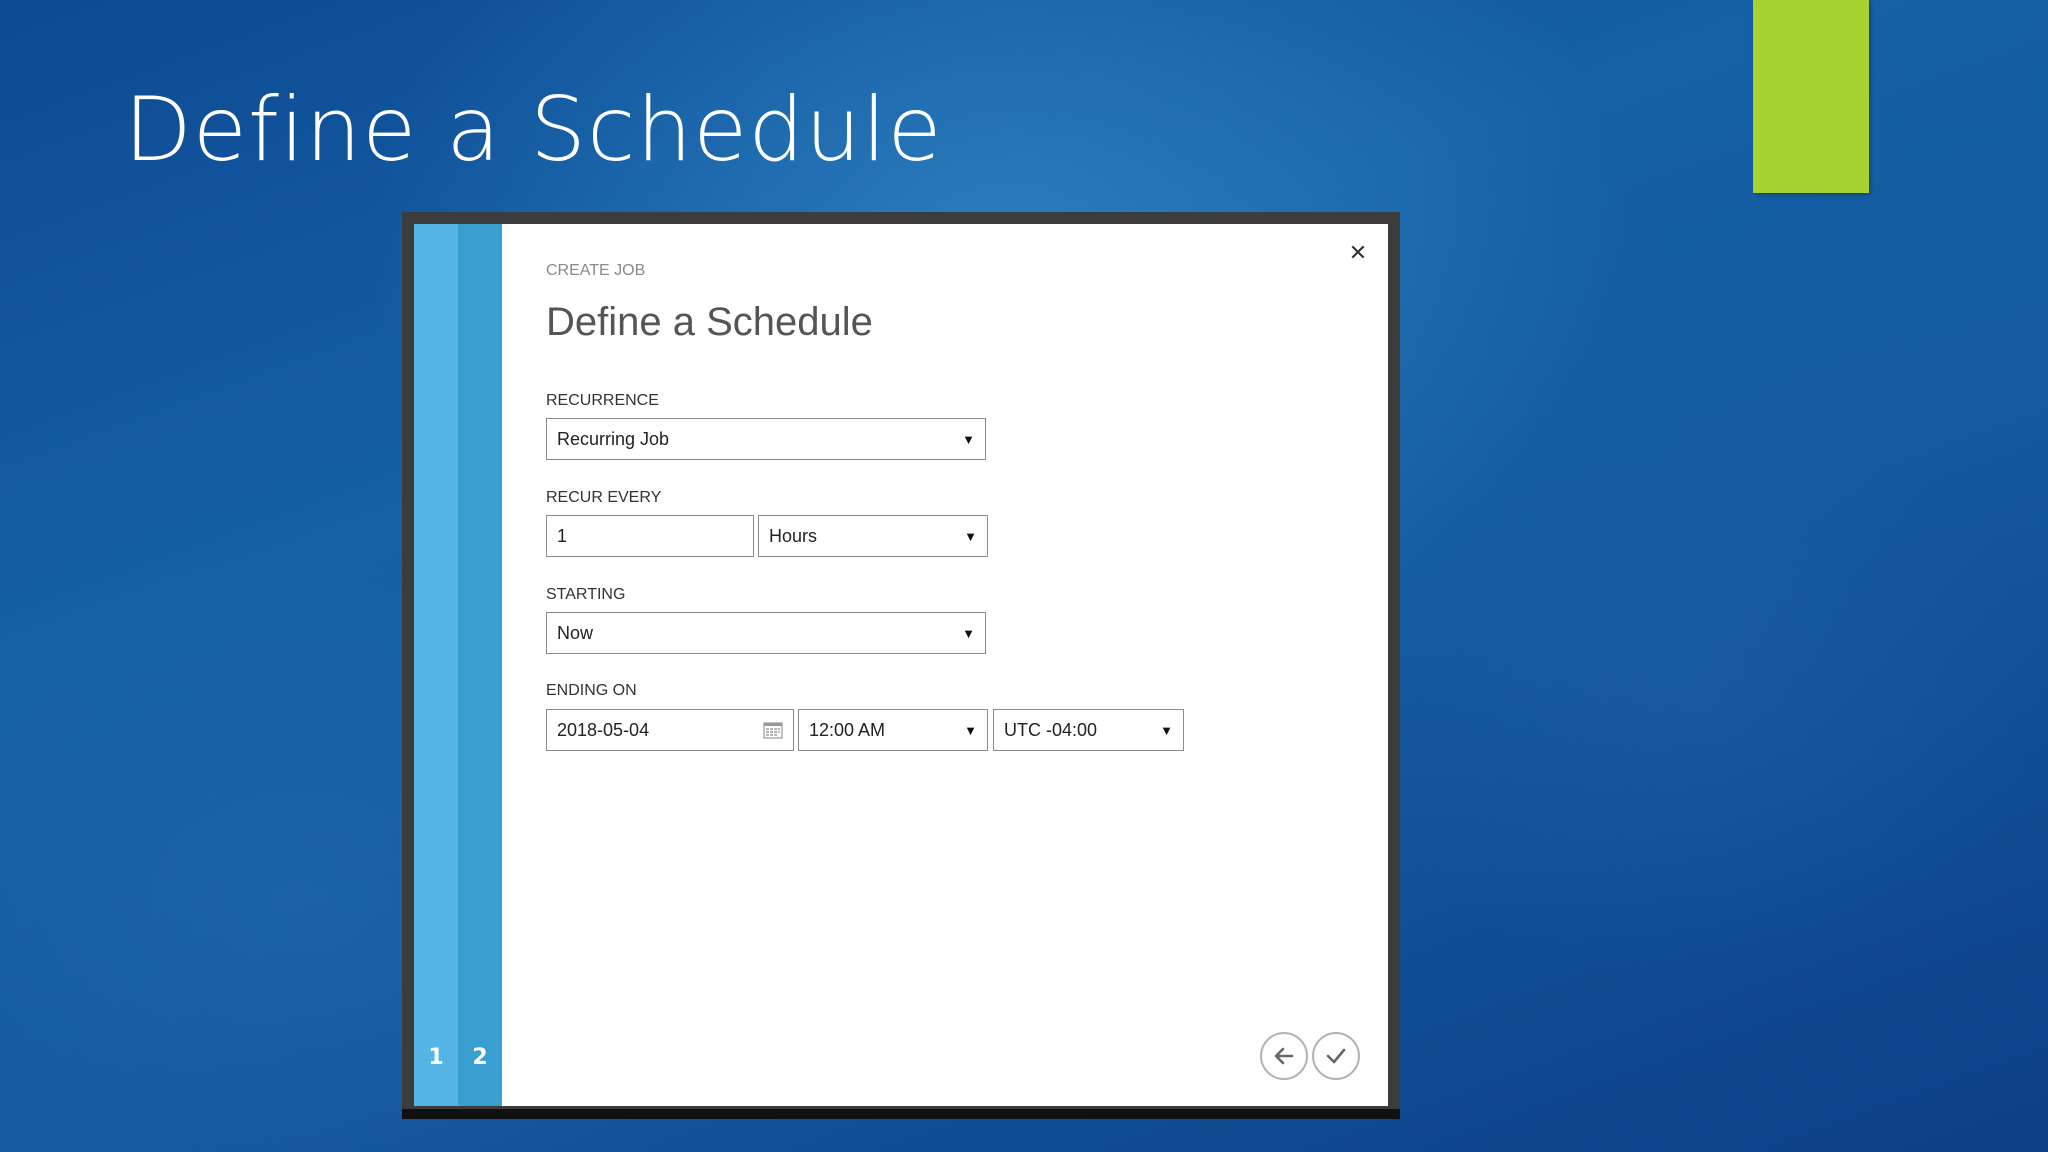 Image resolution: width=2048 pixels, height=1152 pixels. I want to click on recur-every-count-value: 1, so click(562, 535).